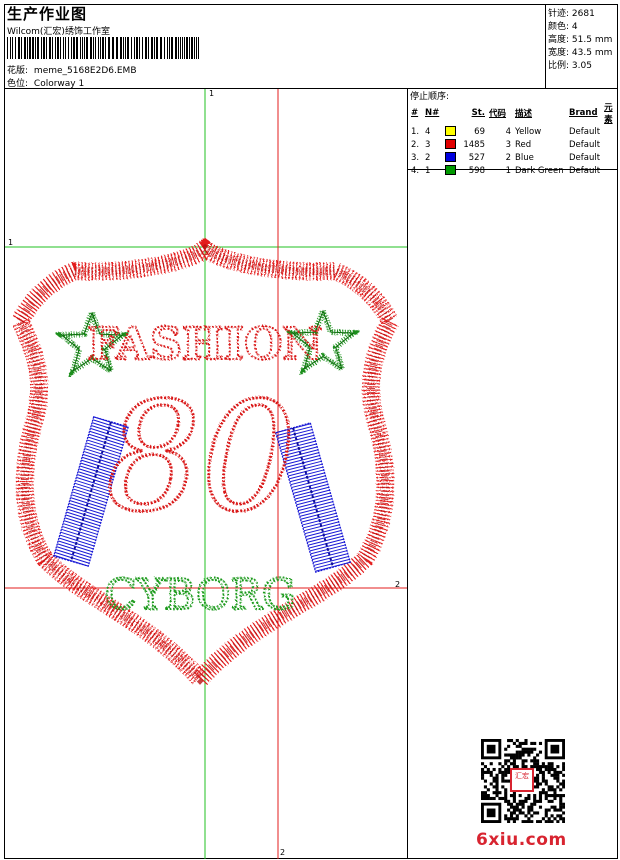 The image size is (620, 860). What do you see at coordinates (415, 144) in the screenshot?
I see `cell-num: 2.` at bounding box center [415, 144].